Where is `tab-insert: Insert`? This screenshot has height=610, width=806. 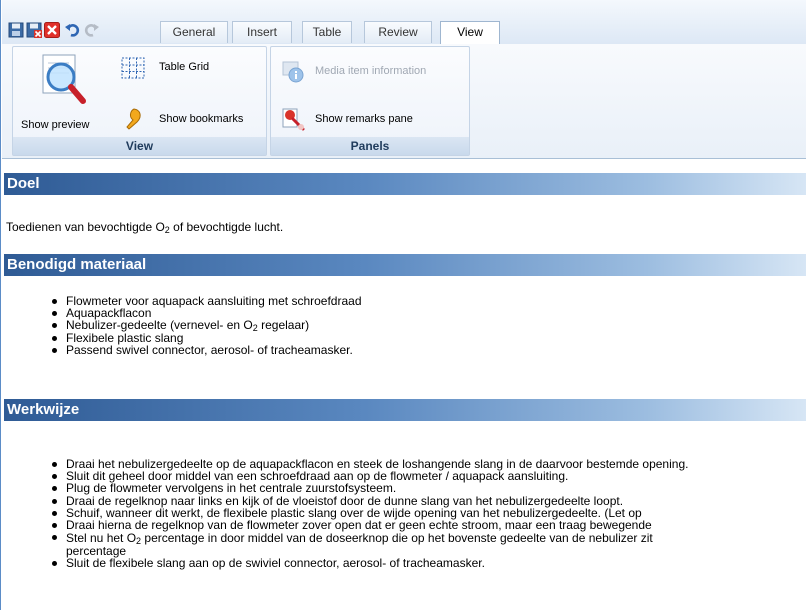 tab-insert: Insert is located at coordinates (262, 32).